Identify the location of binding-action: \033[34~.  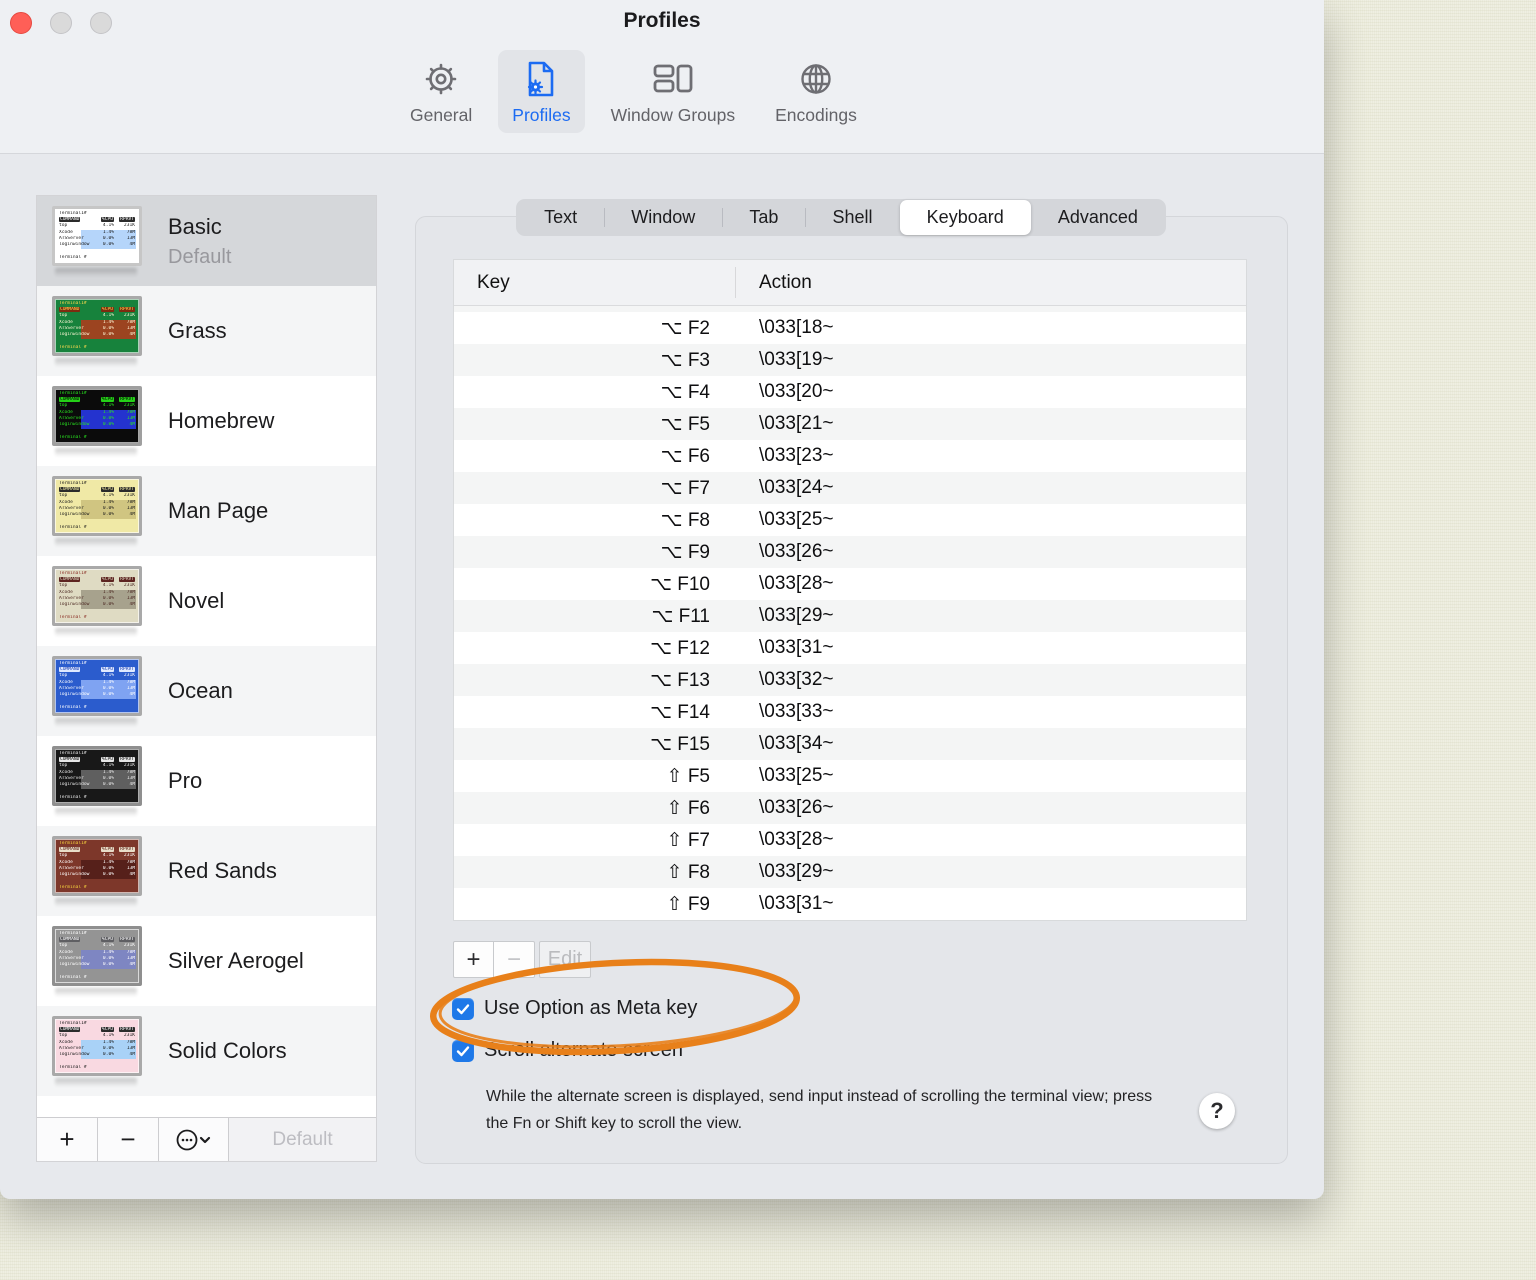
(796, 743).